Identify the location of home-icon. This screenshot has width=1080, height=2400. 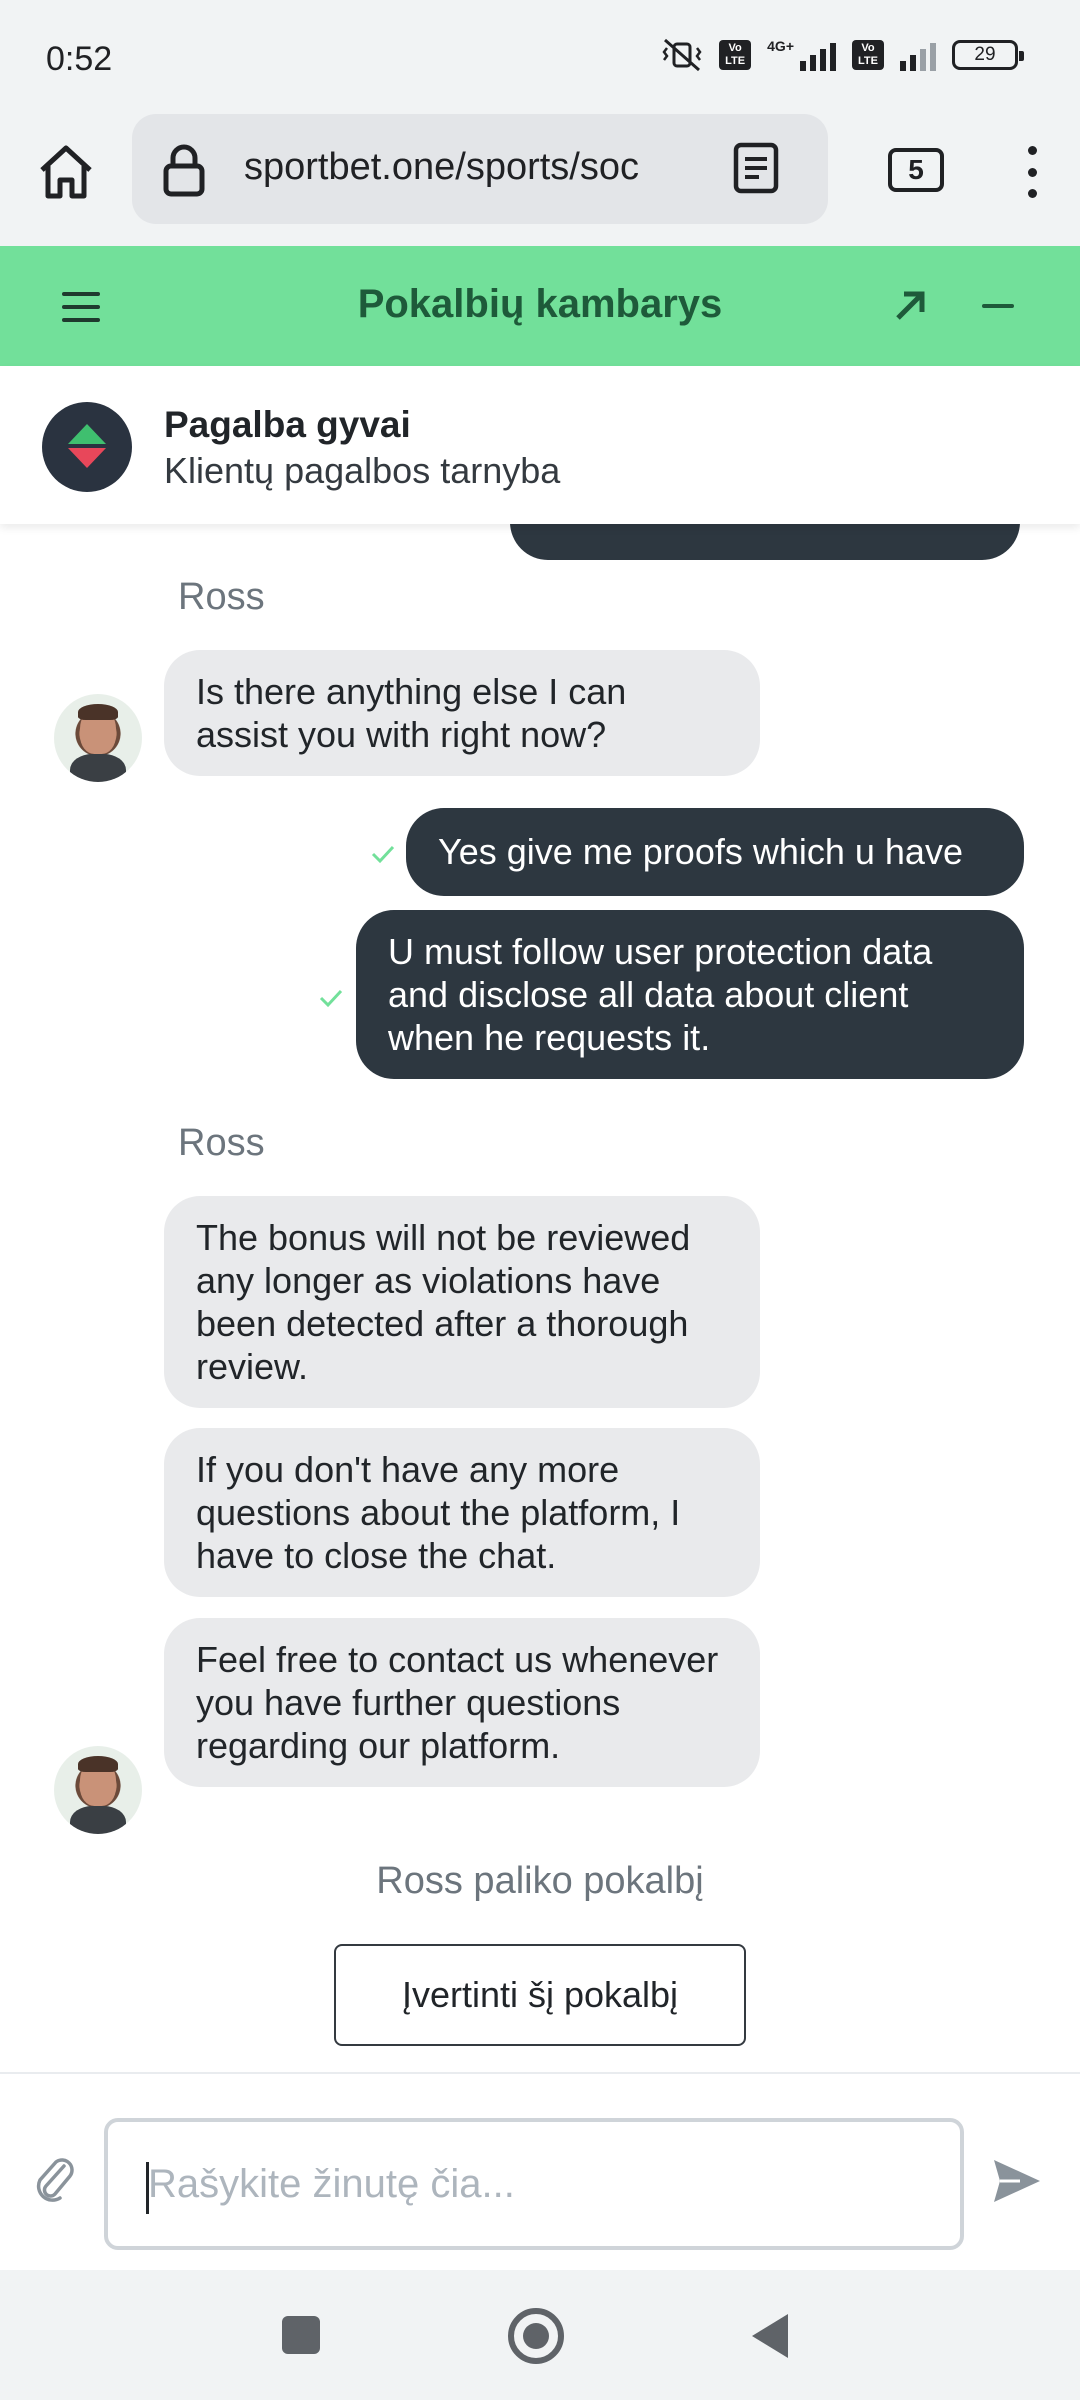
(66, 172).